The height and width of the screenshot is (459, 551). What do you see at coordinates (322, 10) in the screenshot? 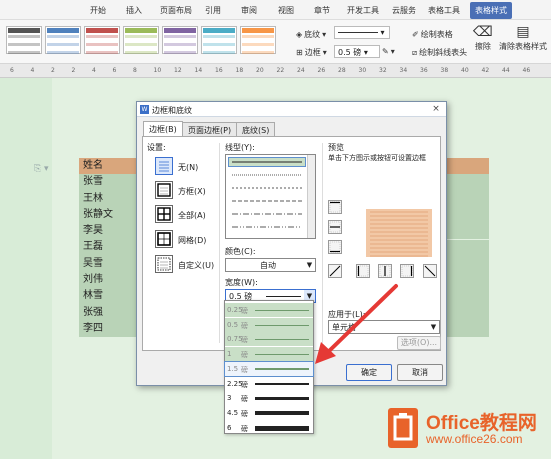
I see `tab-section: 章节` at bounding box center [322, 10].